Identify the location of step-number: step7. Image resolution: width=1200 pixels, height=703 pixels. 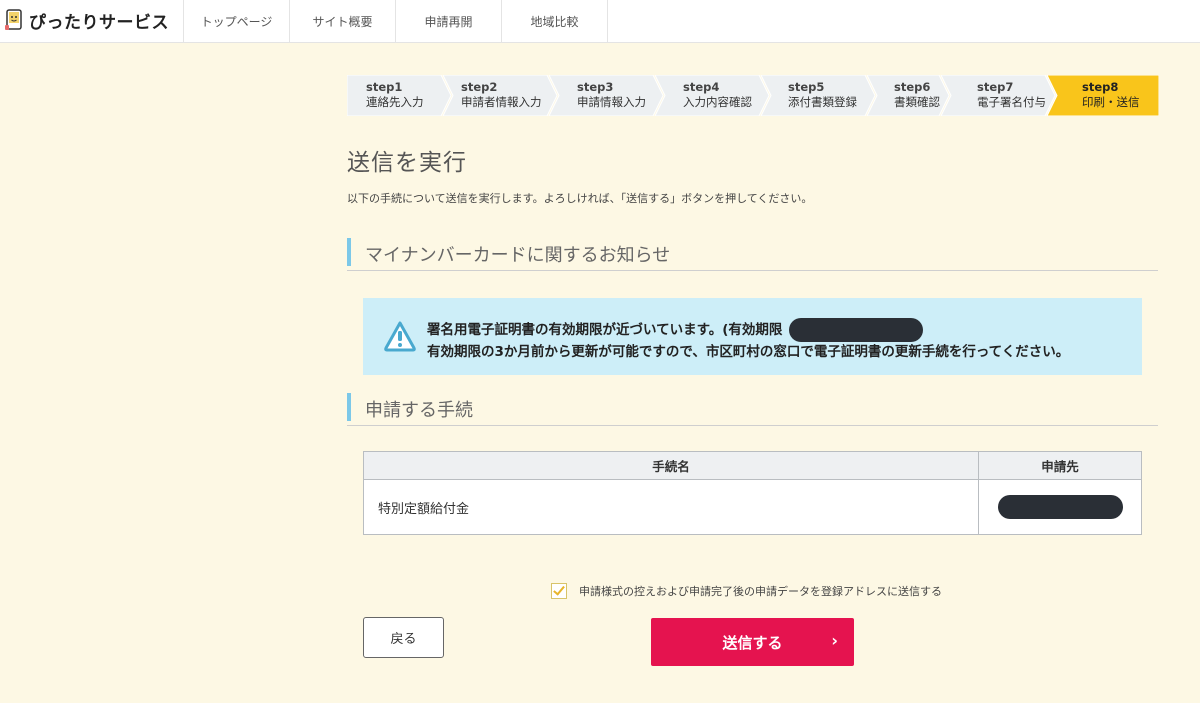
(995, 87).